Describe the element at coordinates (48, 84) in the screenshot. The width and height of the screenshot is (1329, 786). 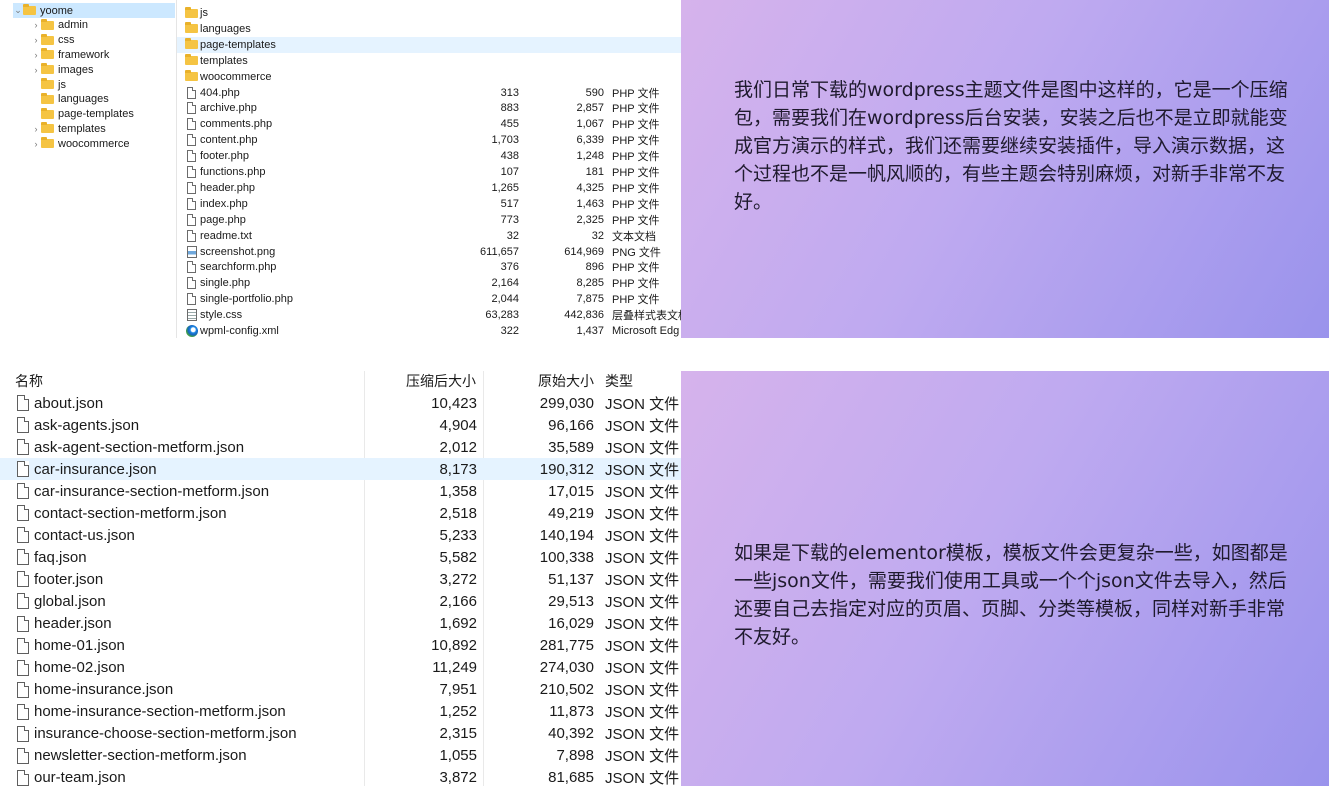
I see `tree-item-js: js` at that location.